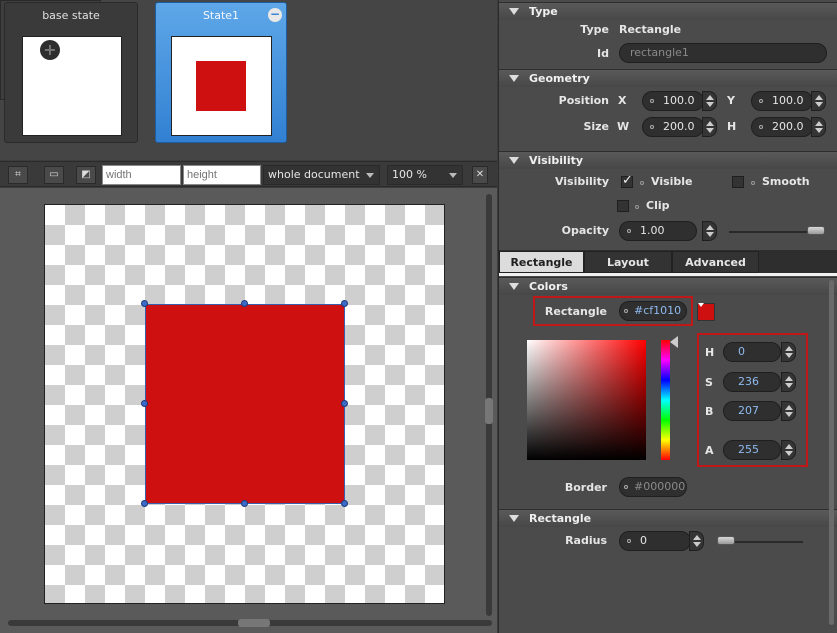  Describe the element at coordinates (788, 411) in the screenshot. I see `b-channel-stepper` at that location.